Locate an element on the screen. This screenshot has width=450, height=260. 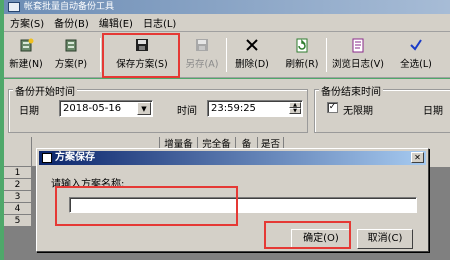
floppy-disk-disabled-icon is located at coordinates (202, 45).